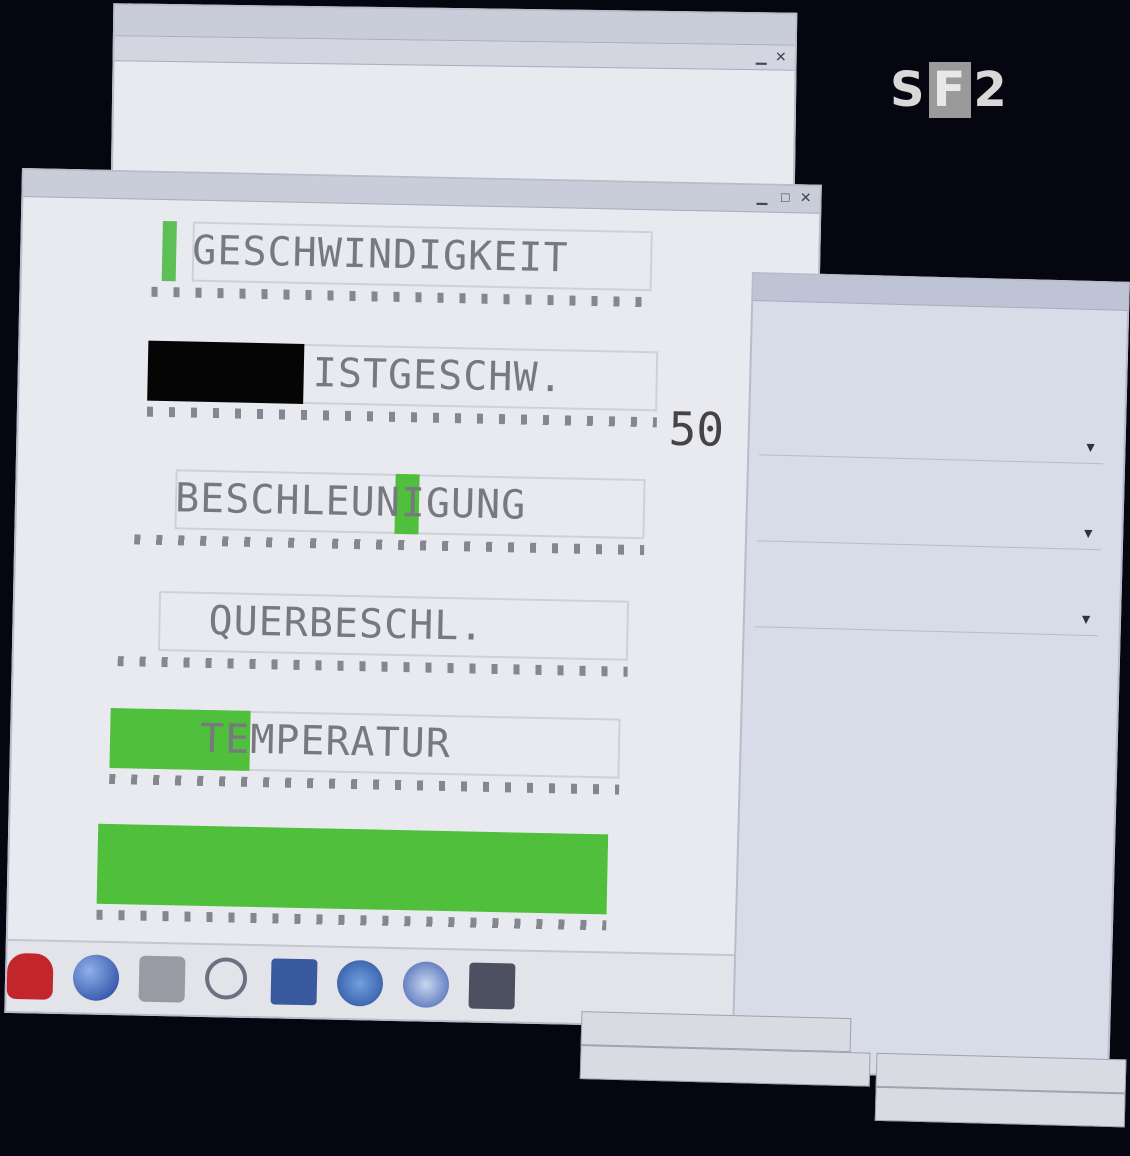 The image size is (1130, 1156). What do you see at coordinates (426, 985) in the screenshot?
I see `mail-icon` at bounding box center [426, 985].